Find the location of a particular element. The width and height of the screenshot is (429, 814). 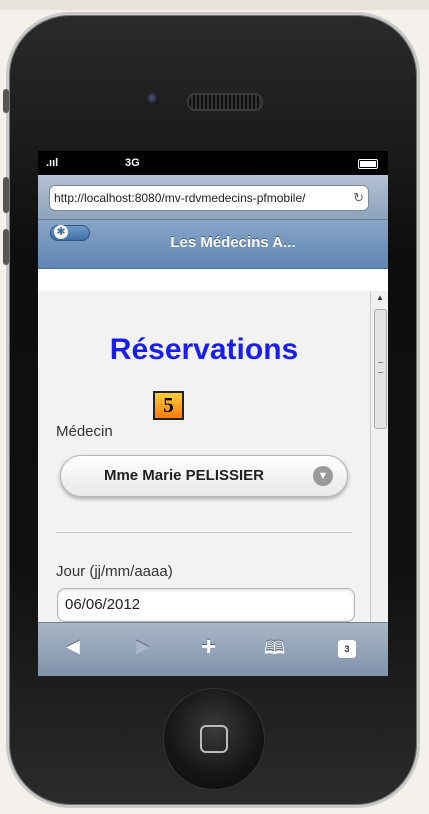

tabs-icon: 3 is located at coordinates (347, 649).